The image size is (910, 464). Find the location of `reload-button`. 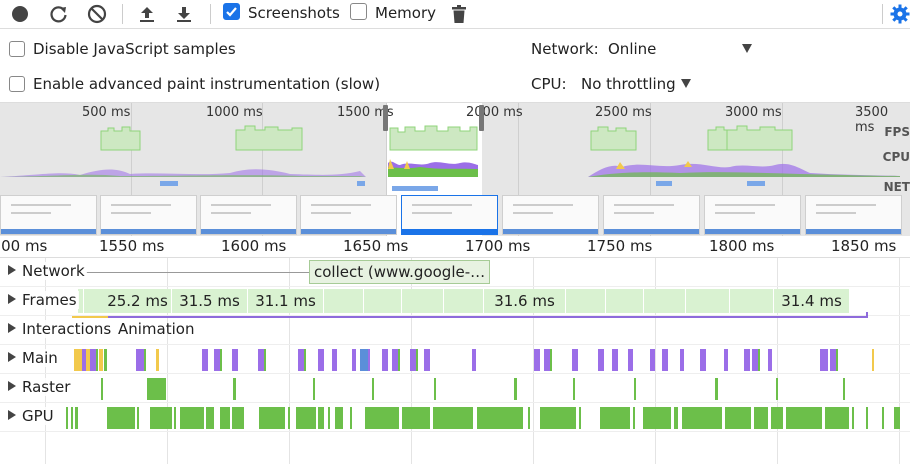

reload-button is located at coordinates (59, 14).